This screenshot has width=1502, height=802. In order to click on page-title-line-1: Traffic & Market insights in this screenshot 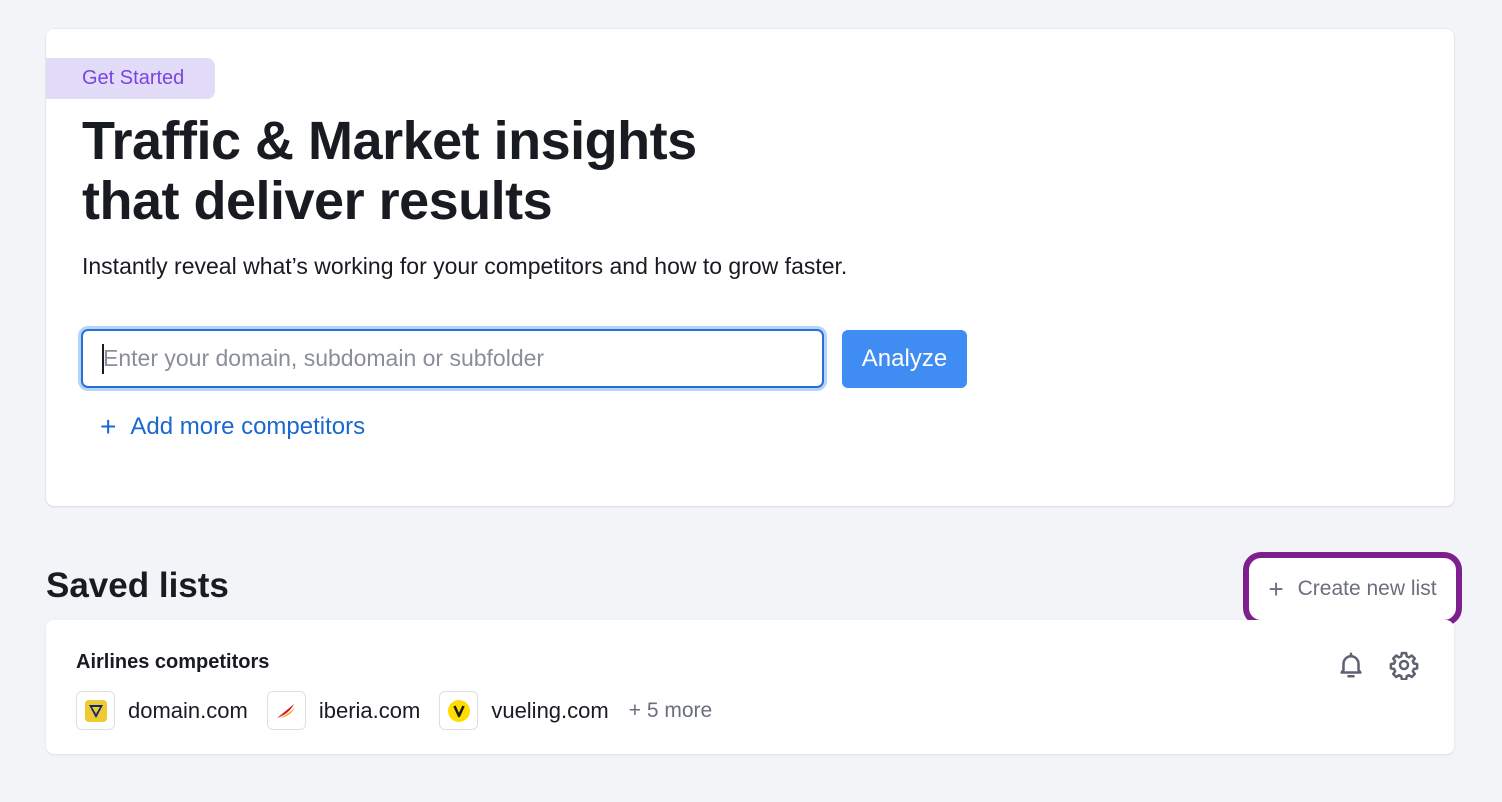, I will do `click(389, 141)`.